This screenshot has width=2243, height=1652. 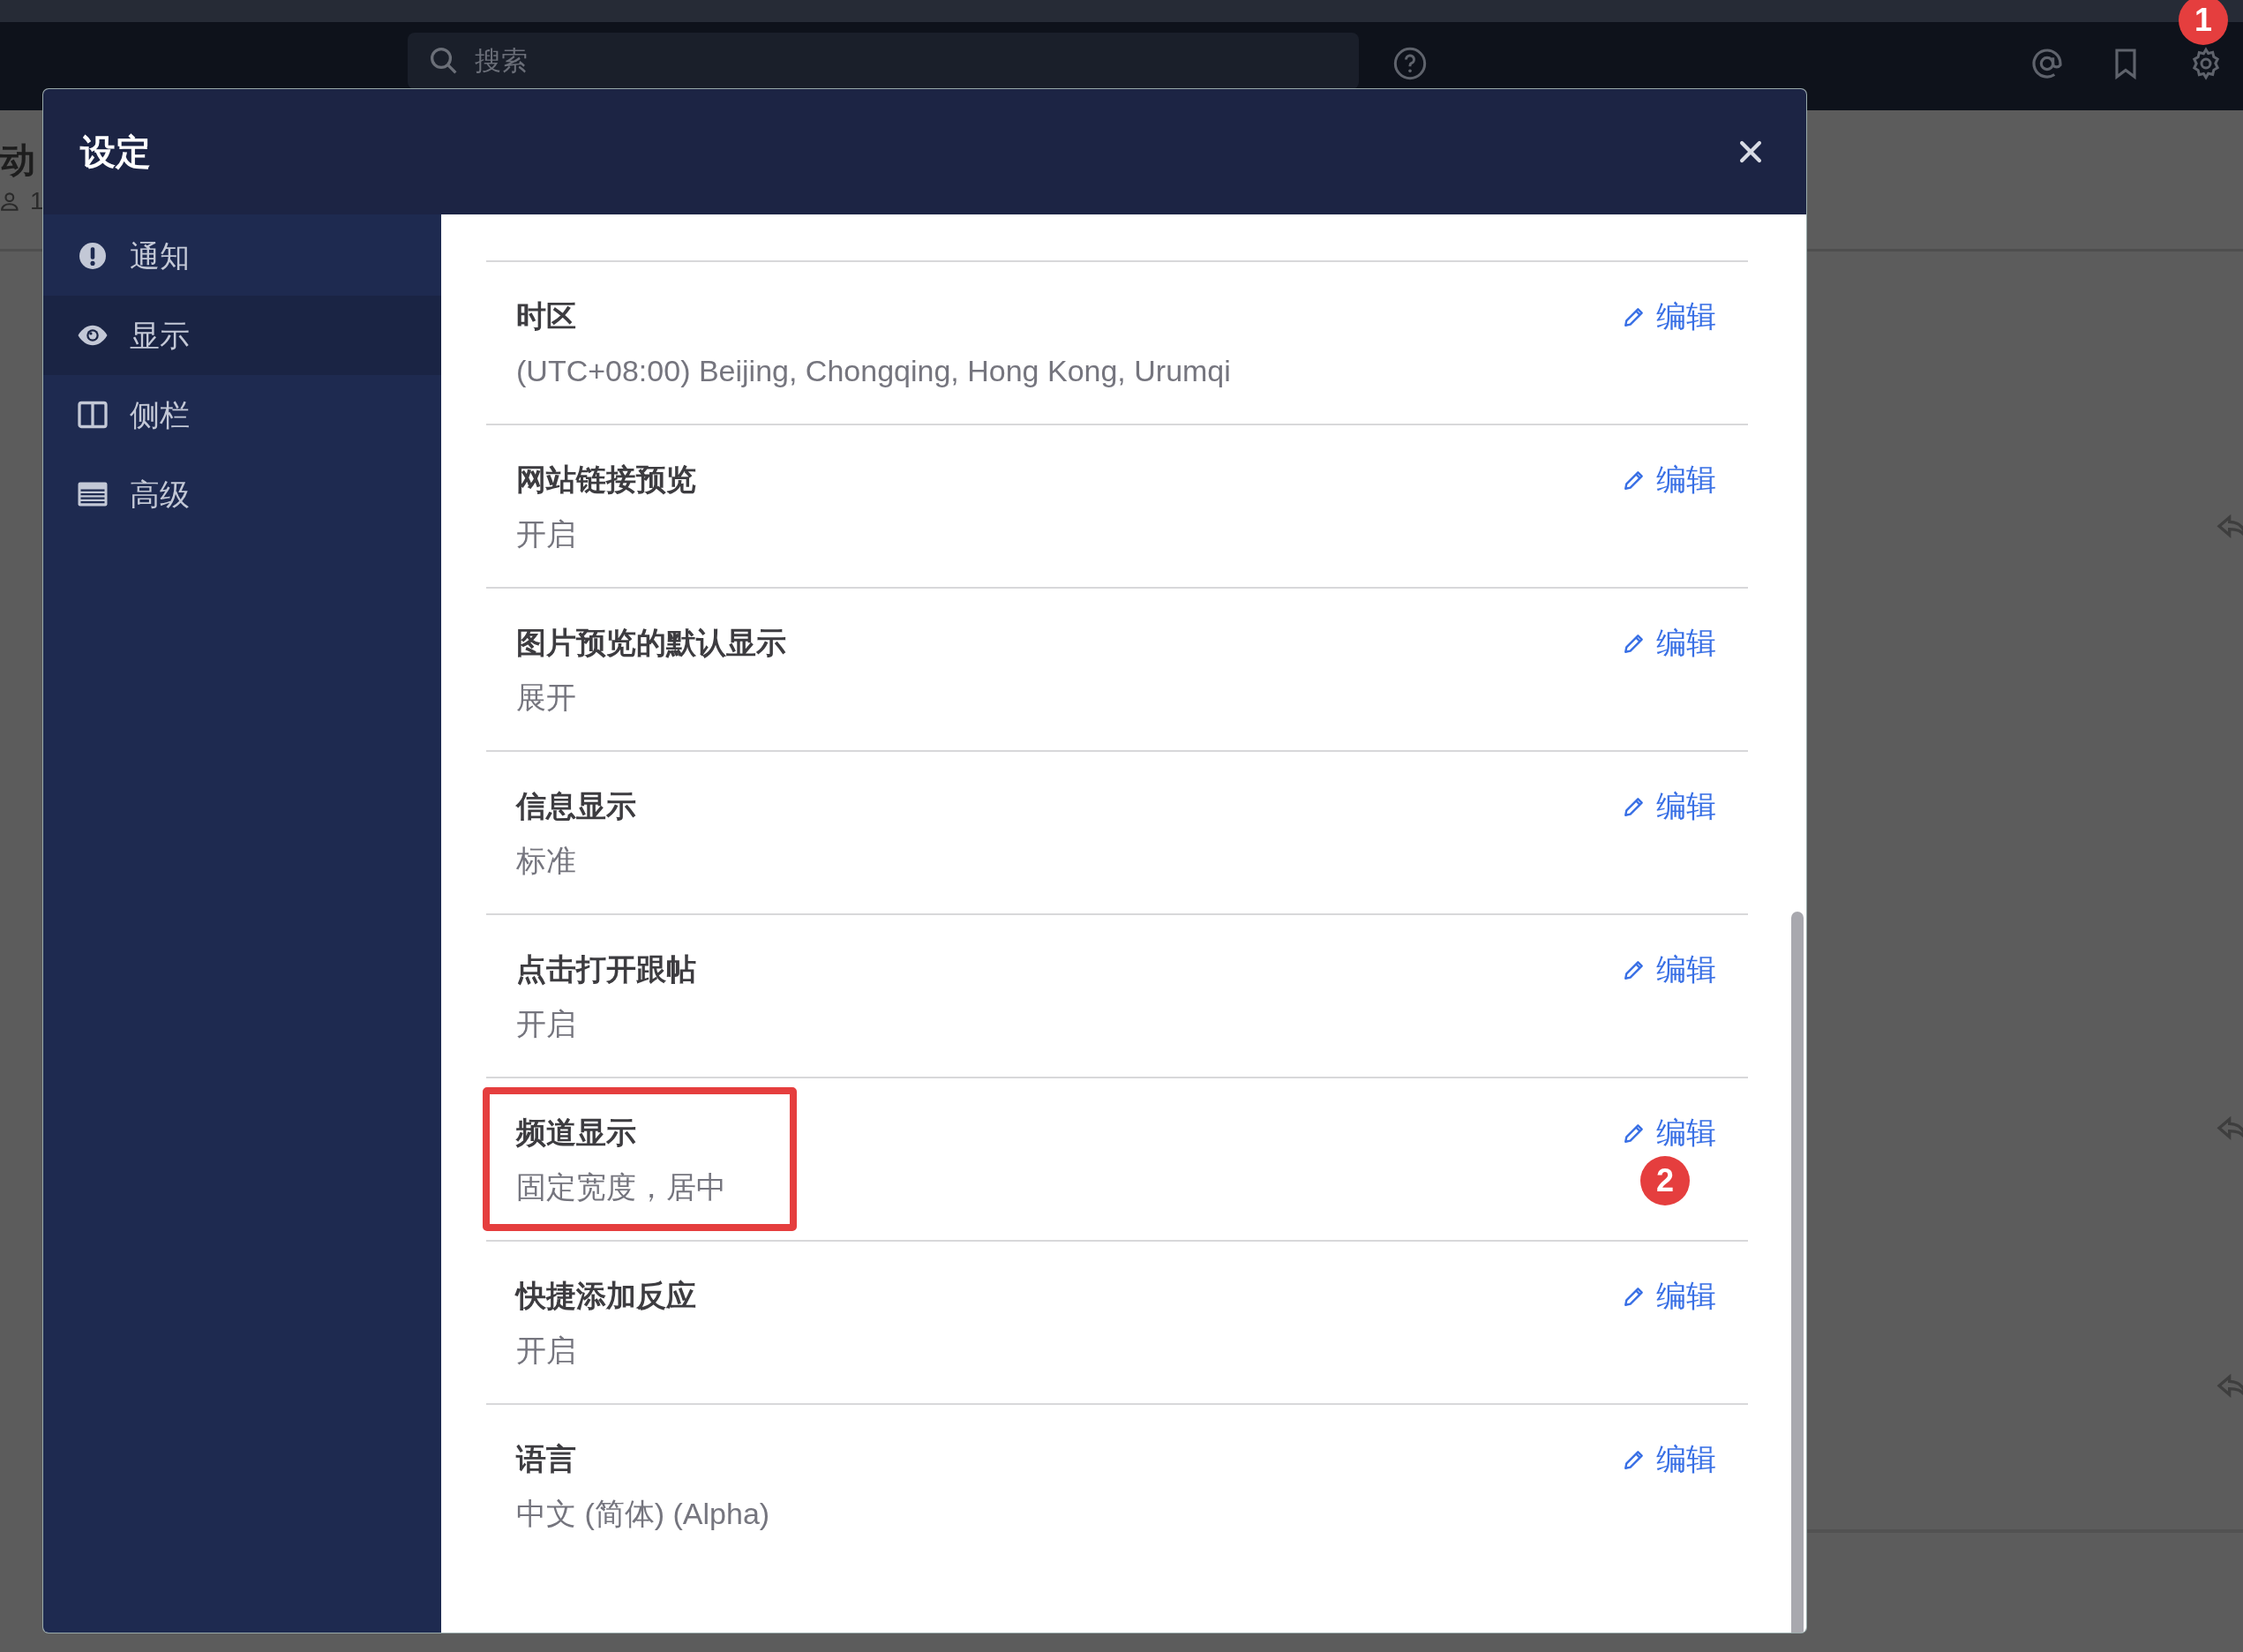 I want to click on modal-title: 设定, so click(x=115, y=152).